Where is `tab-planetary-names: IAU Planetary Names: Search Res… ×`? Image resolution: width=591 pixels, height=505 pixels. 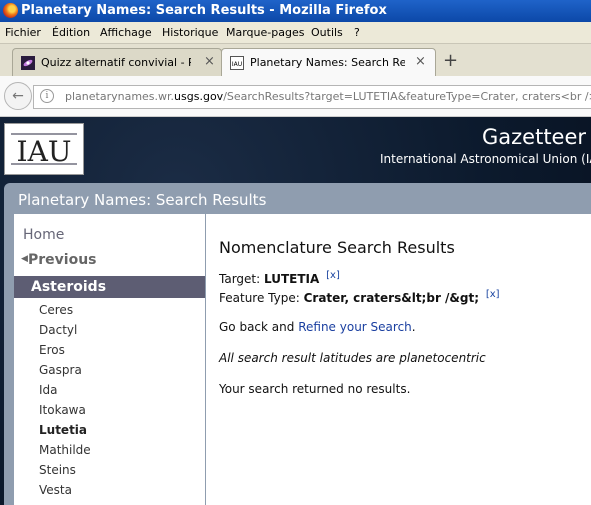 tab-planetary-names: IAU Planetary Names: Search Res… × is located at coordinates (328, 62).